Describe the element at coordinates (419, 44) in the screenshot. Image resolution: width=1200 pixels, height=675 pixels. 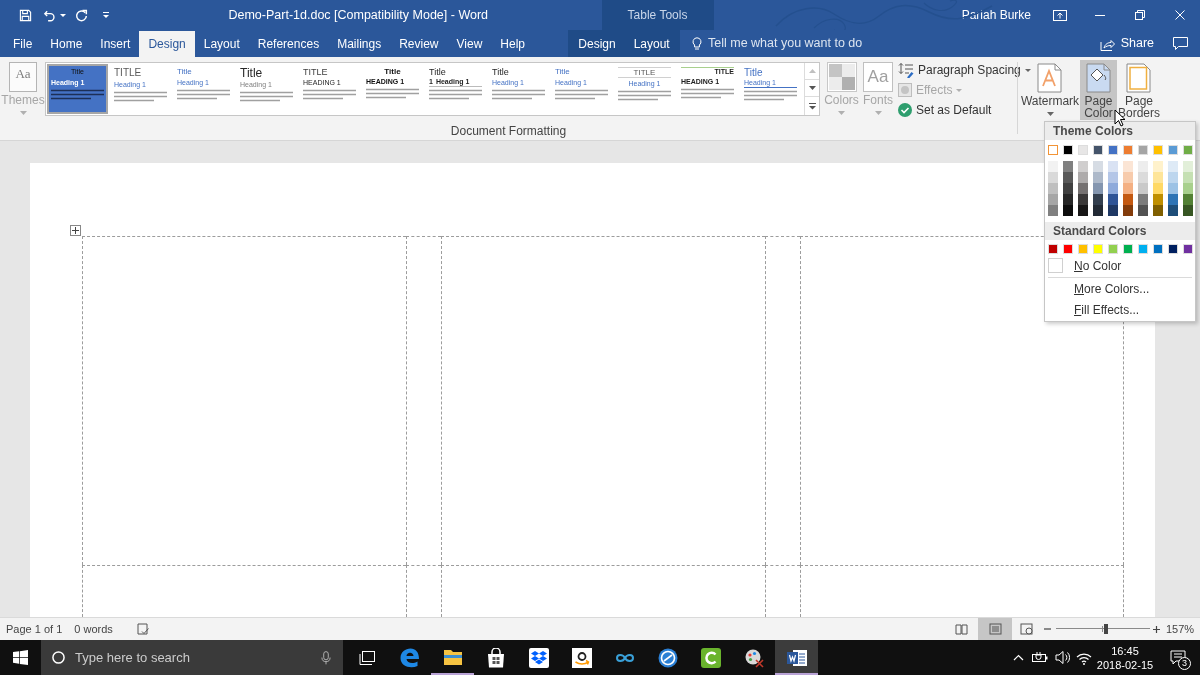
I see `ribbon-tab: Review` at that location.